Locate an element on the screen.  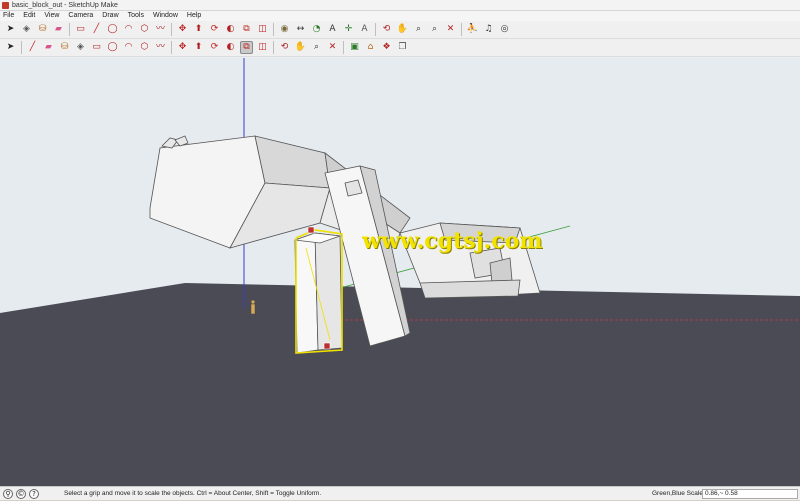
menu-camera: Camera is located at coordinates (80, 16).